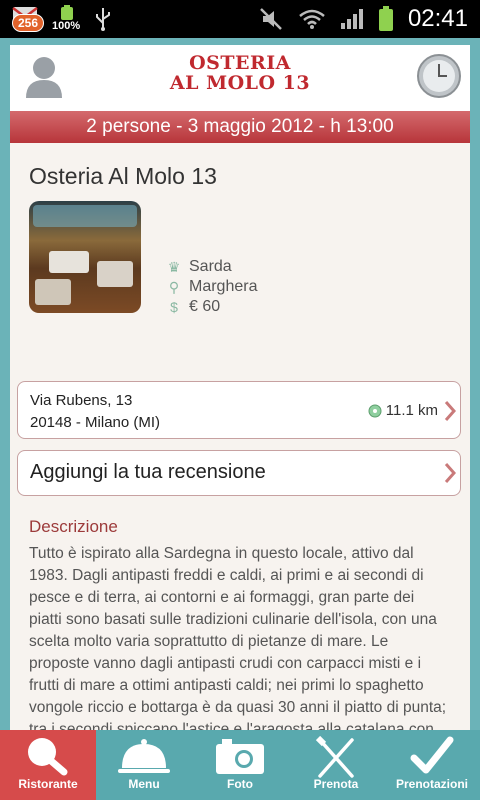 The width and height of the screenshot is (480, 800). I want to click on booking-summary-banner: 2 persone - 3 maggio 2012 - h 13:00, so click(240, 127).